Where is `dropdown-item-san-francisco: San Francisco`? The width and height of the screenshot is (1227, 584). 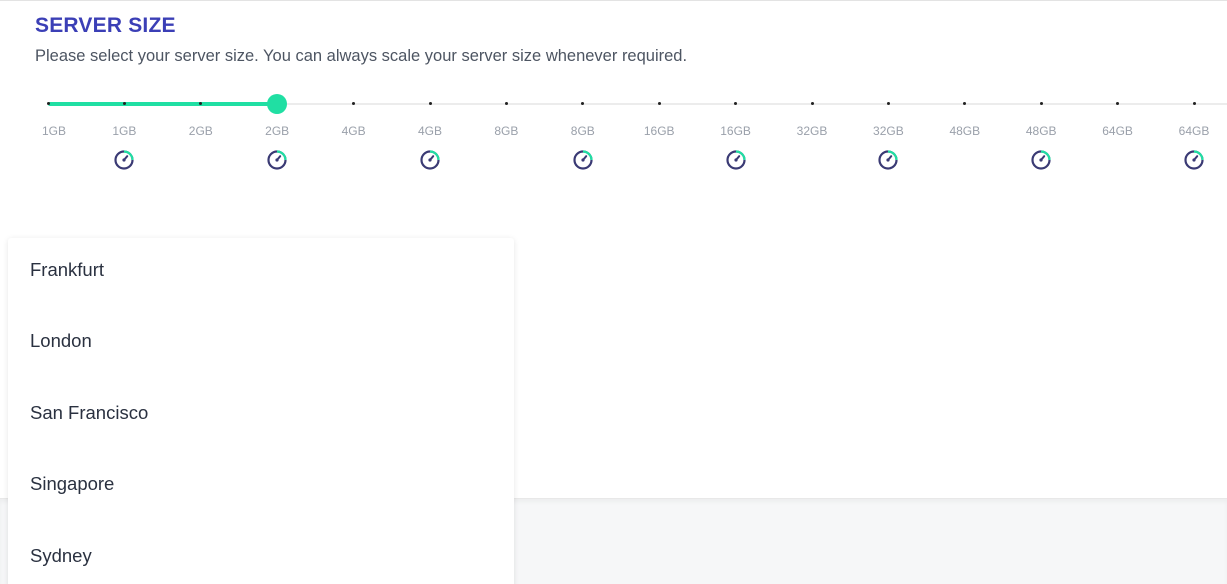 dropdown-item-san-francisco: San Francisco is located at coordinates (89, 413).